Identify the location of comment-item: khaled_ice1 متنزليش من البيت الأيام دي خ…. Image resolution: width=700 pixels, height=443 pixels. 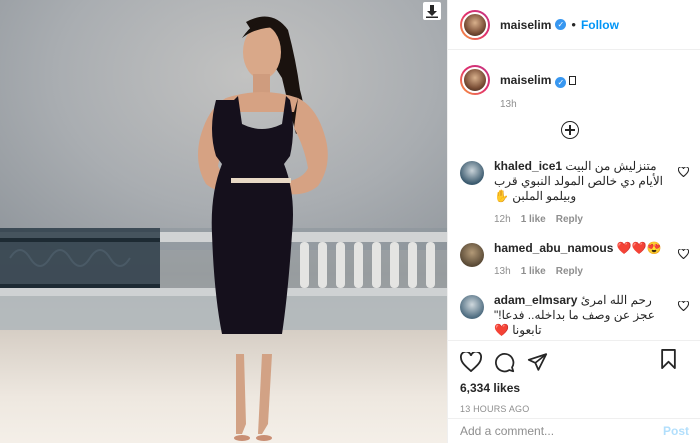
(577, 193).